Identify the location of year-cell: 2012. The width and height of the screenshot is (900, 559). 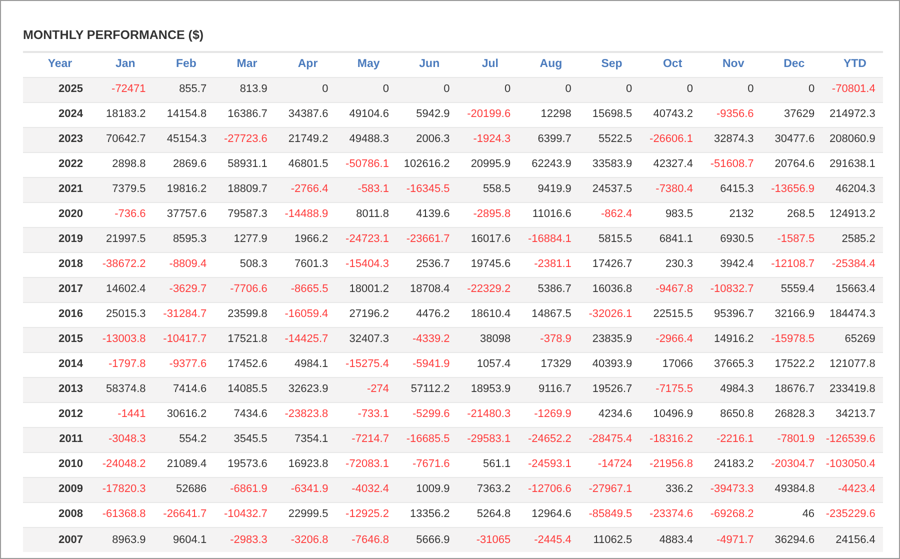
(58, 414).